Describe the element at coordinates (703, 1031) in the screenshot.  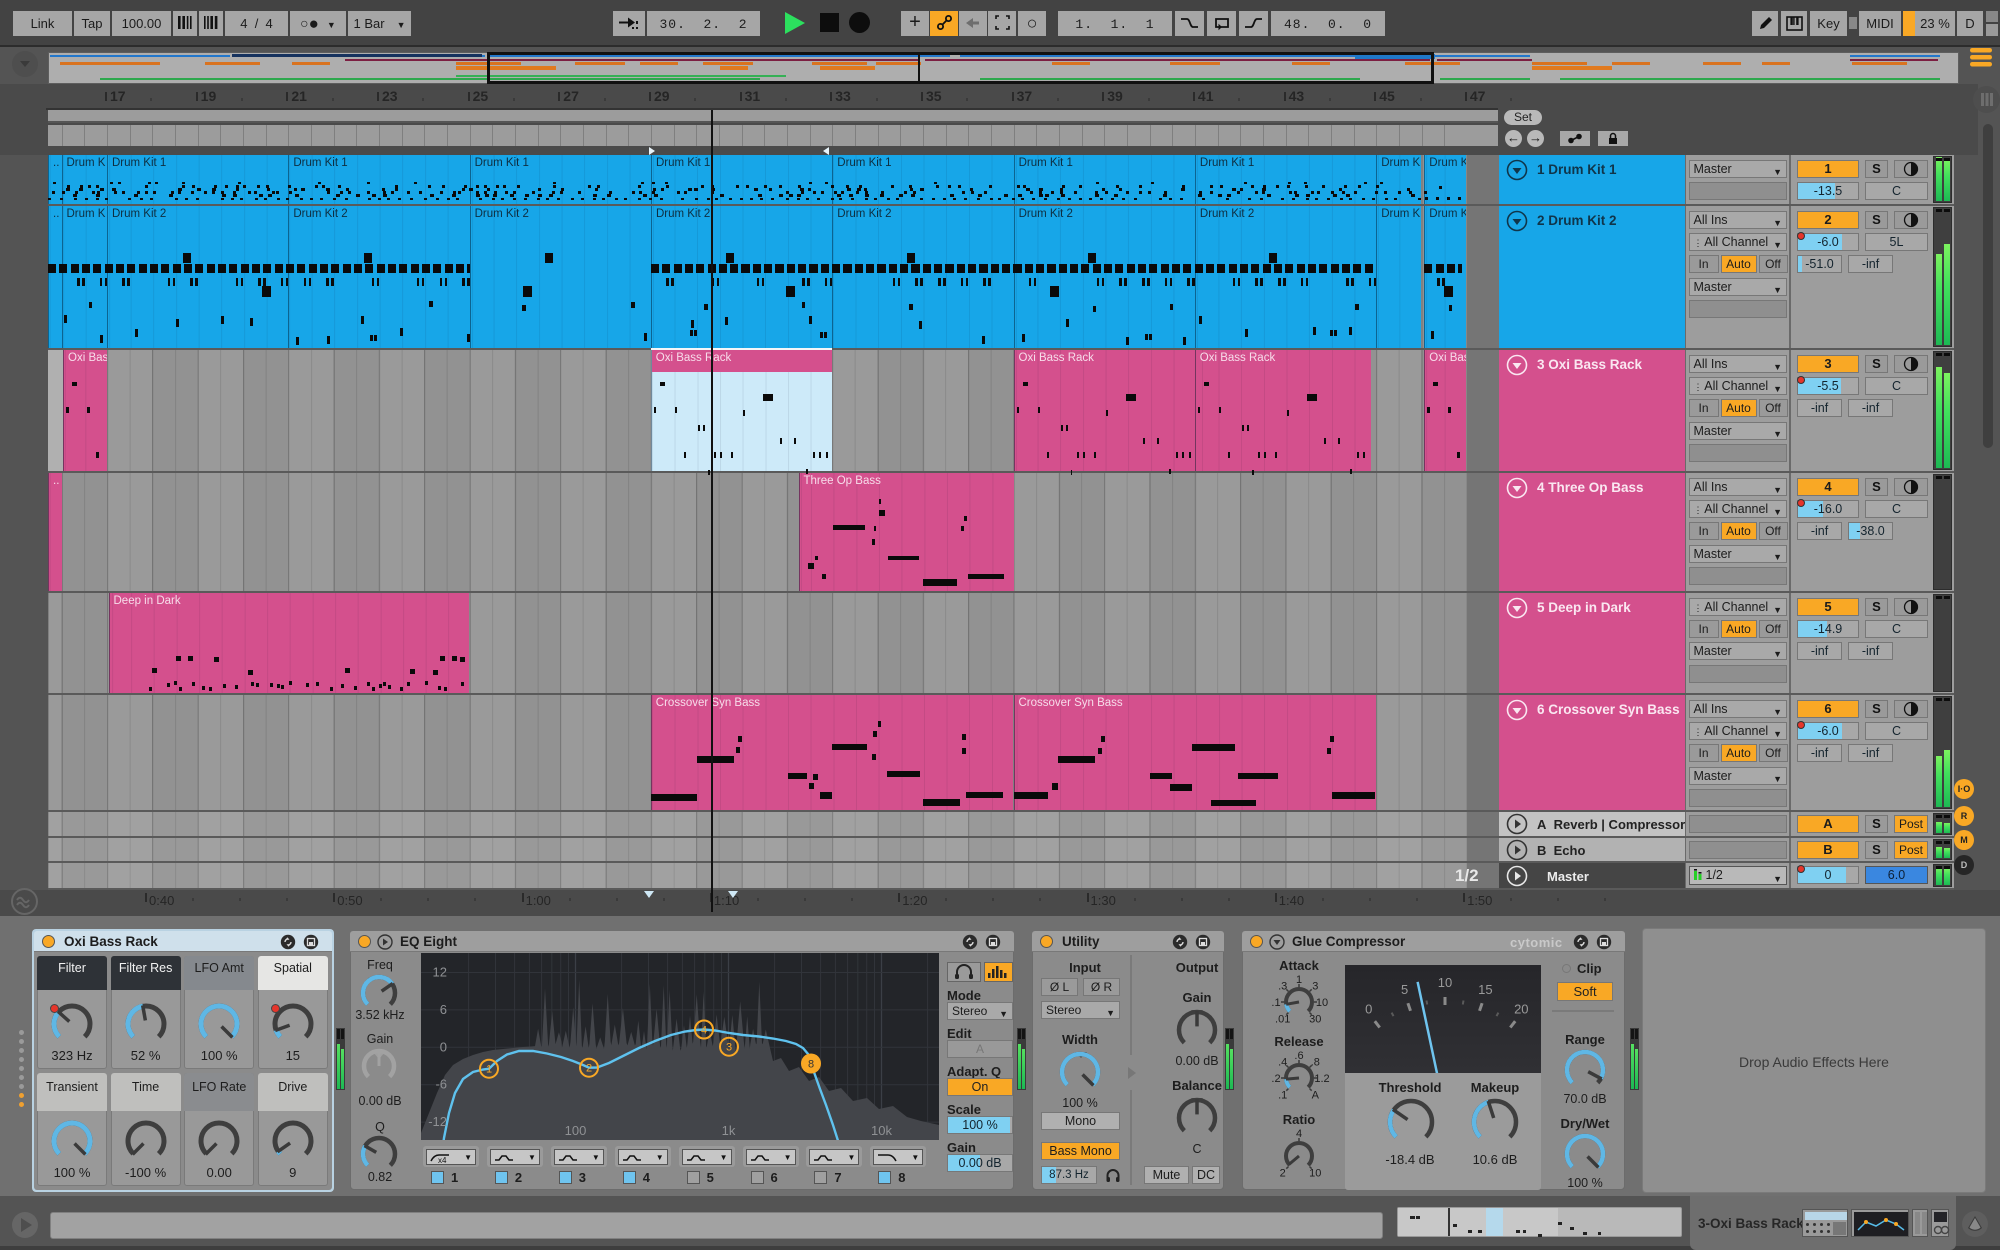
I see `svg-text: 4` at that location.